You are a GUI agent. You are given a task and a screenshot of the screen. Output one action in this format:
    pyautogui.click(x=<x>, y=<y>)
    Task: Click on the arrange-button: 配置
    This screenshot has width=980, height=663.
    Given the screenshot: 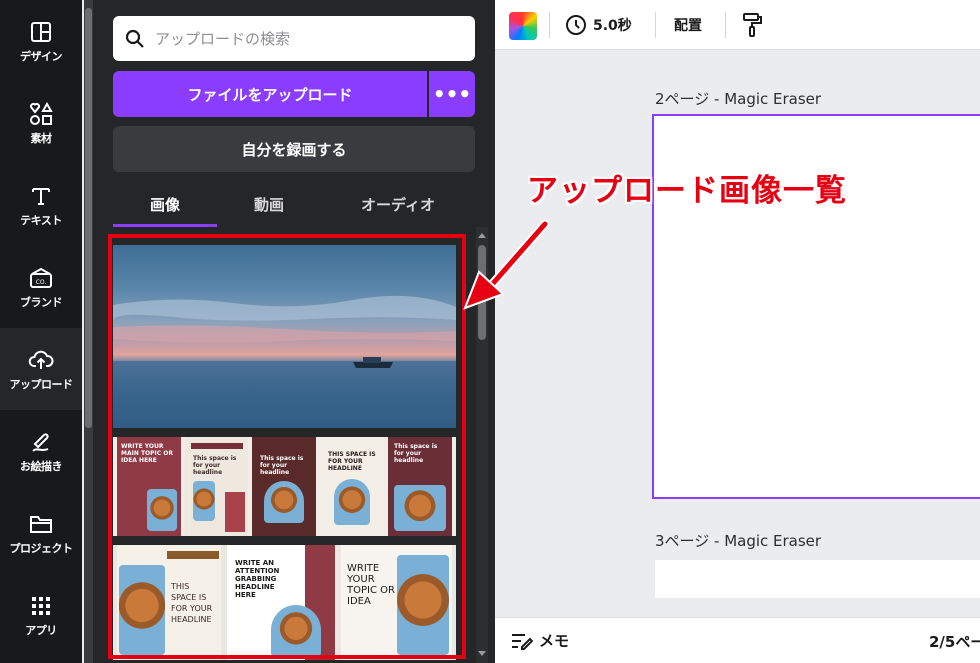 What is the action you would take?
    pyautogui.click(x=688, y=25)
    